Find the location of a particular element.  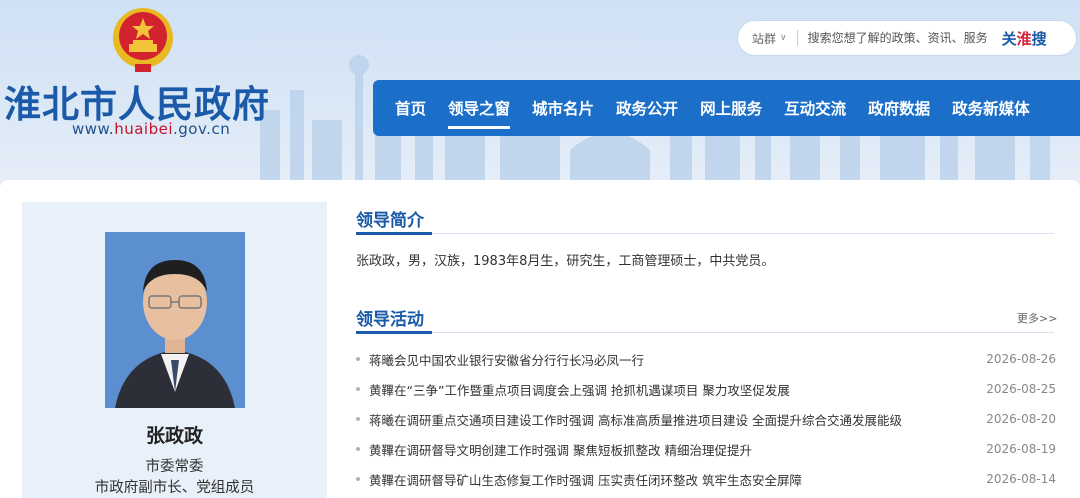

nav-item-city-card: 城市名片 is located at coordinates (563, 108).